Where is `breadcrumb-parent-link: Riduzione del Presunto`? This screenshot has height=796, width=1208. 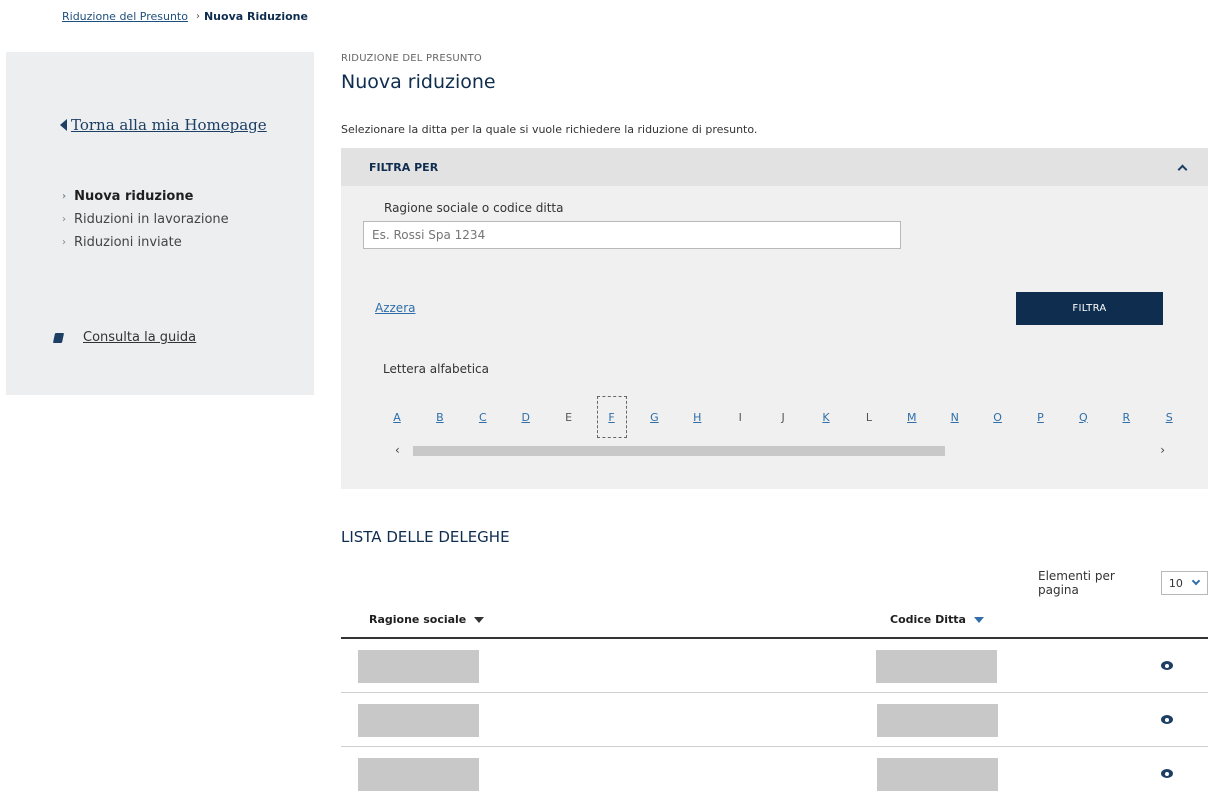 breadcrumb-parent-link: Riduzione del Presunto is located at coordinates (125, 16).